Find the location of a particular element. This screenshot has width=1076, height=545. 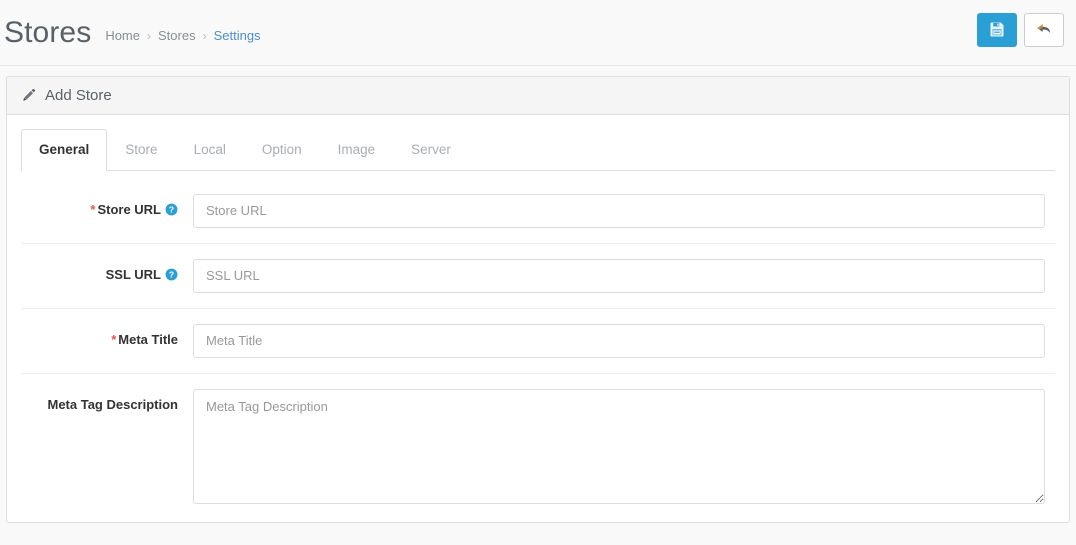

field-meta-title is located at coordinates (624, 340).